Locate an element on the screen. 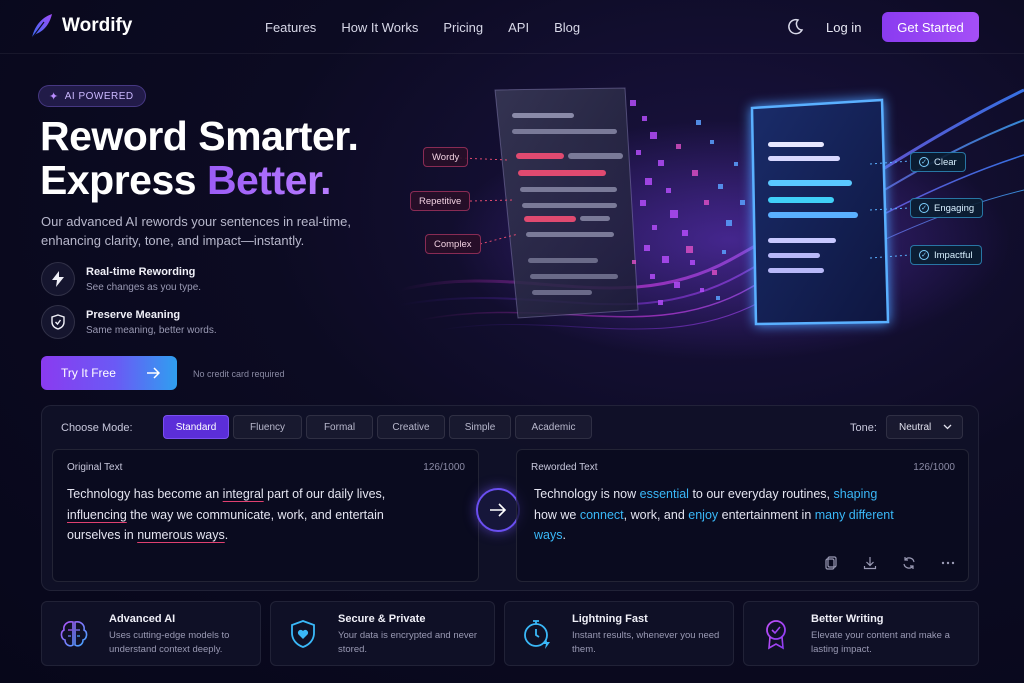 This screenshot has width=1024, height=683. sparkle-icon: ✦ is located at coordinates (54, 96).